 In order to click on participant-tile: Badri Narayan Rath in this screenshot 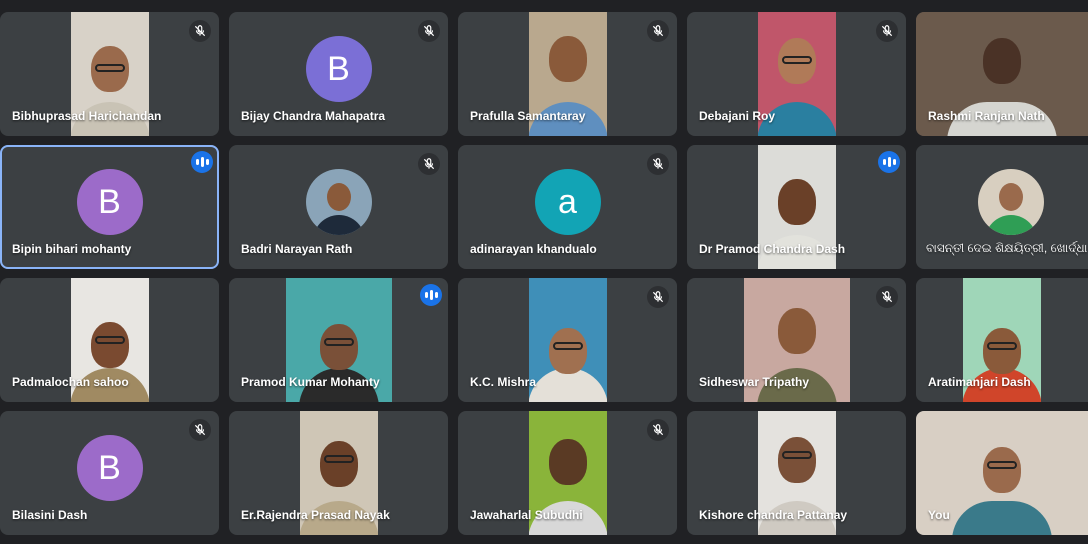, I will do `click(338, 207)`.